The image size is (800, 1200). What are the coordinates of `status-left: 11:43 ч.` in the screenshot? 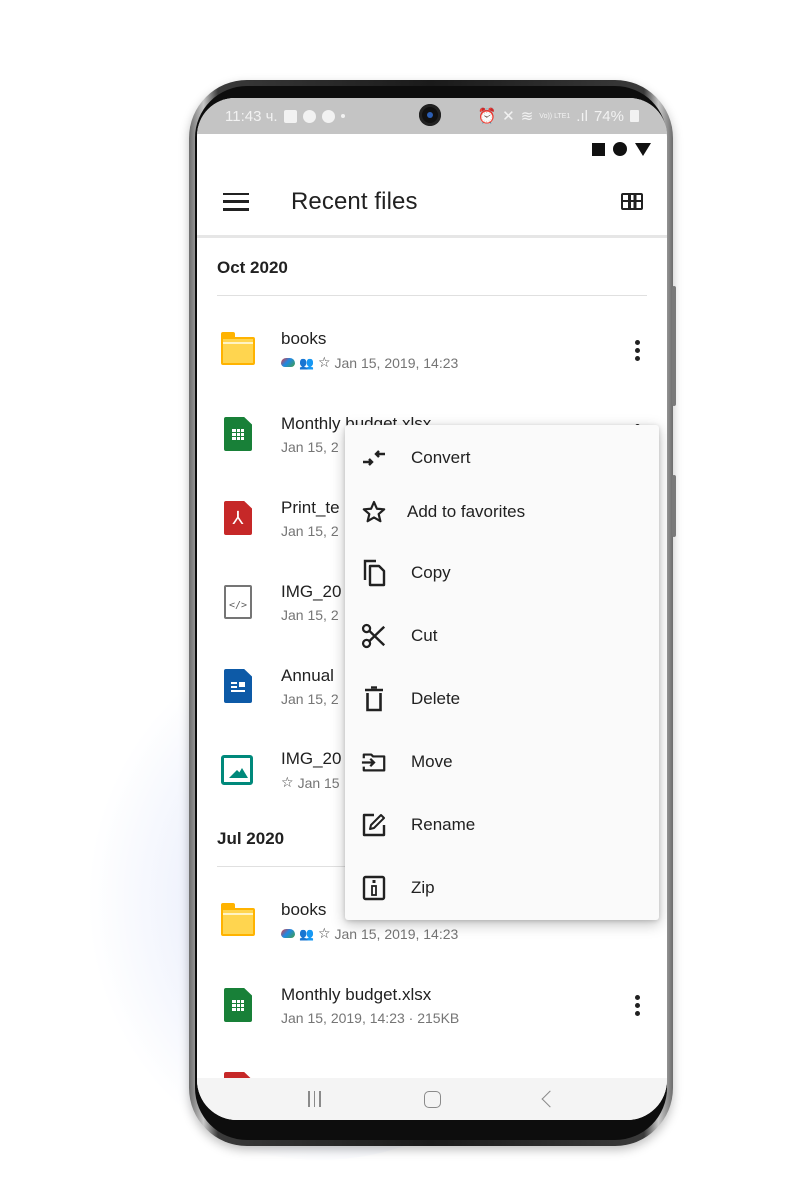 It's located at (285, 116).